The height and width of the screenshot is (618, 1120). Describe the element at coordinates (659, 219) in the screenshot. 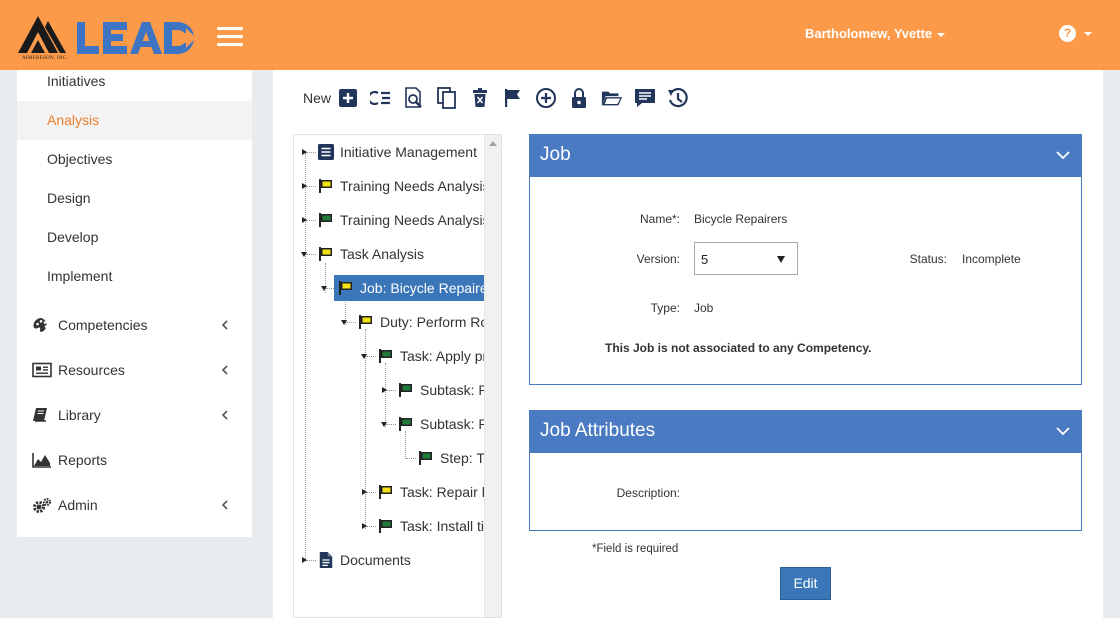

I see `name-label: Name*:` at that location.